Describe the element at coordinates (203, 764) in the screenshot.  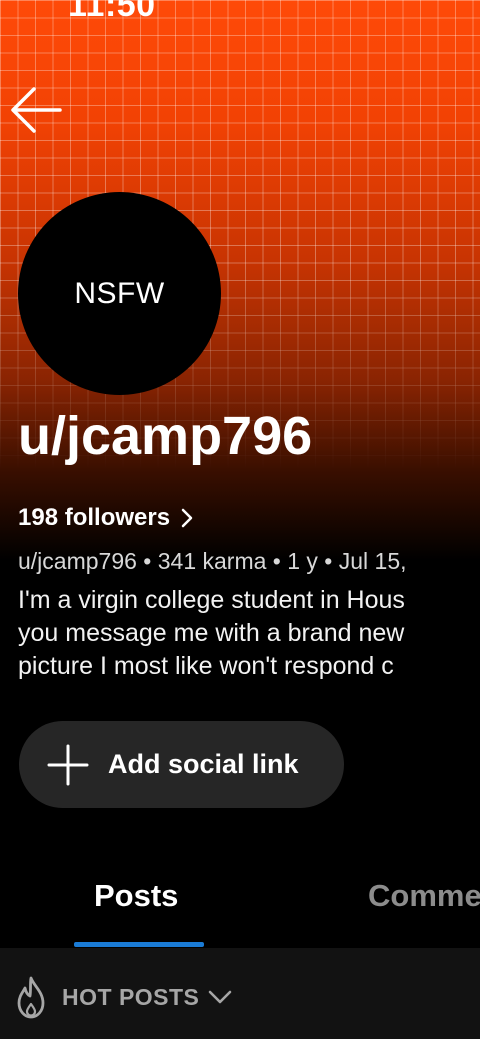
I see `add-social-link-label: Add social link` at that location.